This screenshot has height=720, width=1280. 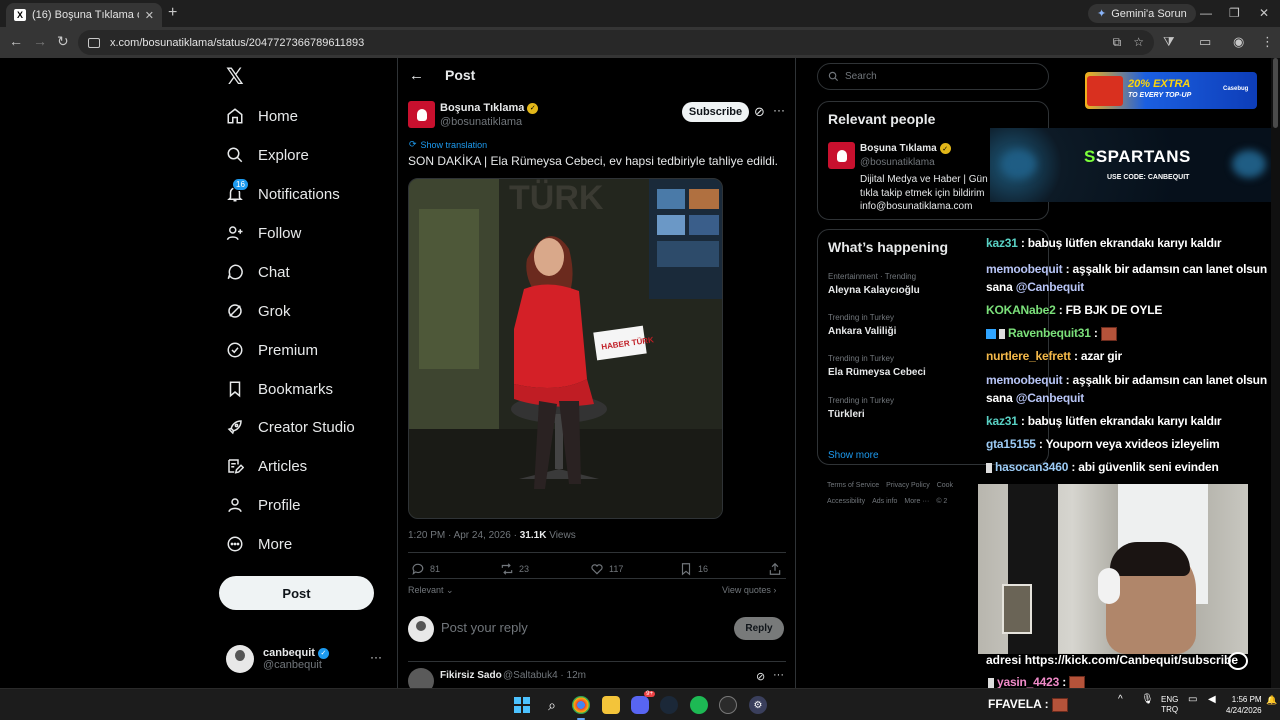 I want to click on side-panel-icon: ▭, so click(x=1205, y=42).